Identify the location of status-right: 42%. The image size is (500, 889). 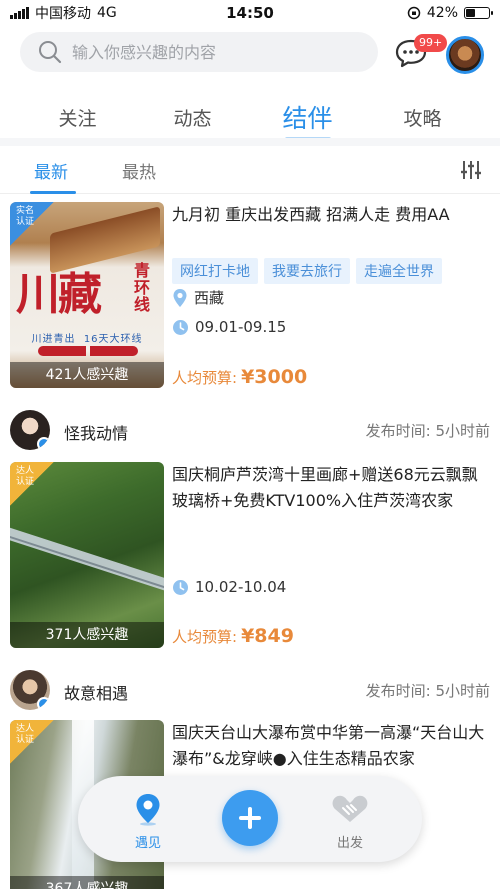
(450, 13).